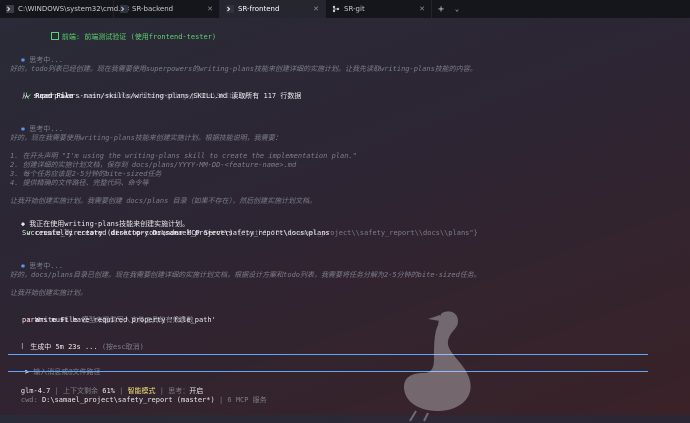 This screenshot has height=423, width=690. Describe the element at coordinates (153, 9) in the screenshot. I see `tab-label: SR-backend` at that location.